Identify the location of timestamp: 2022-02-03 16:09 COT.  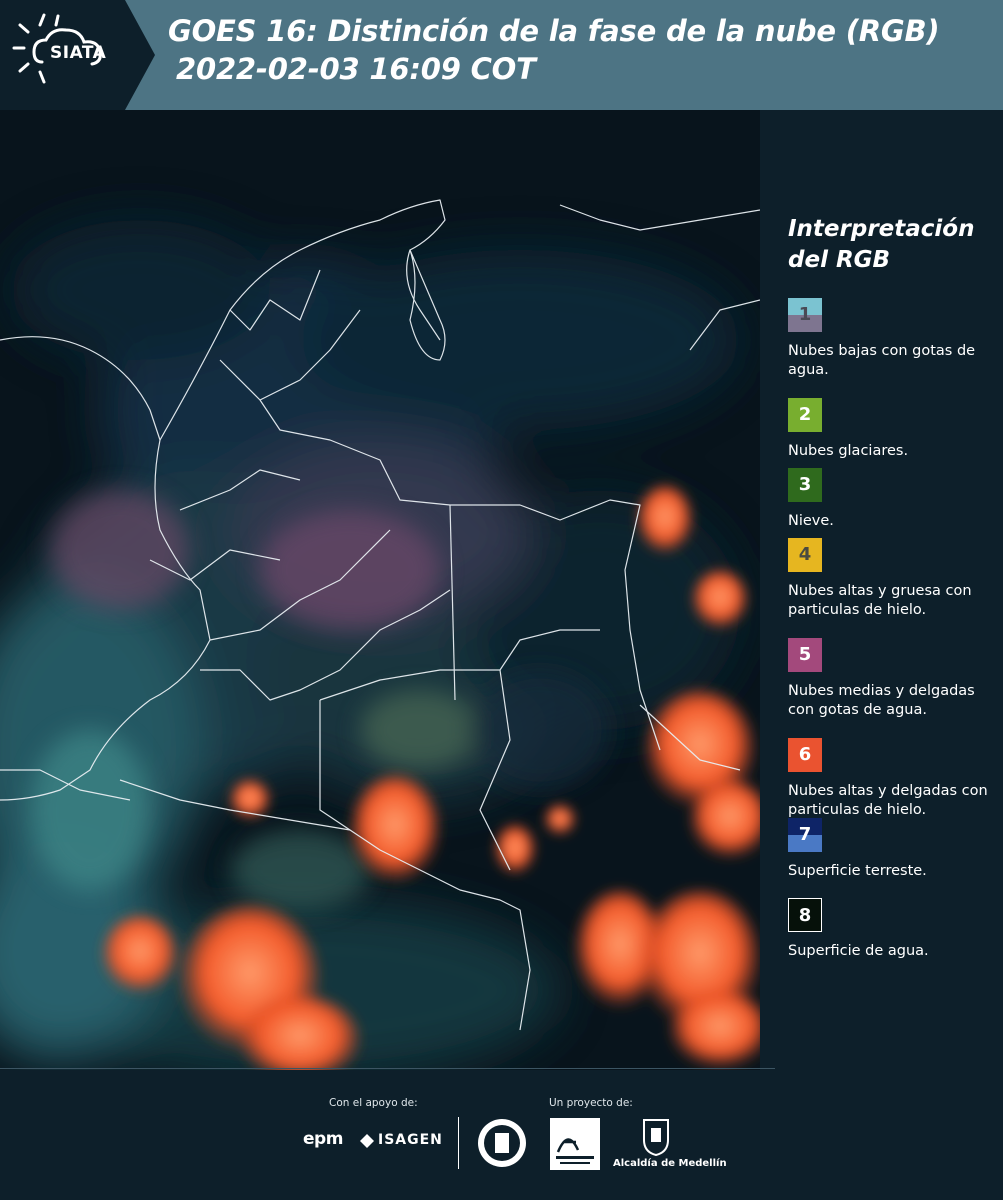
(356, 69).